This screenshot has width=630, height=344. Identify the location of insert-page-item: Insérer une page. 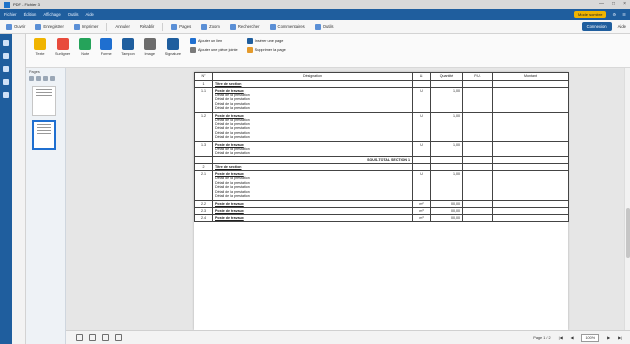
(266, 41).